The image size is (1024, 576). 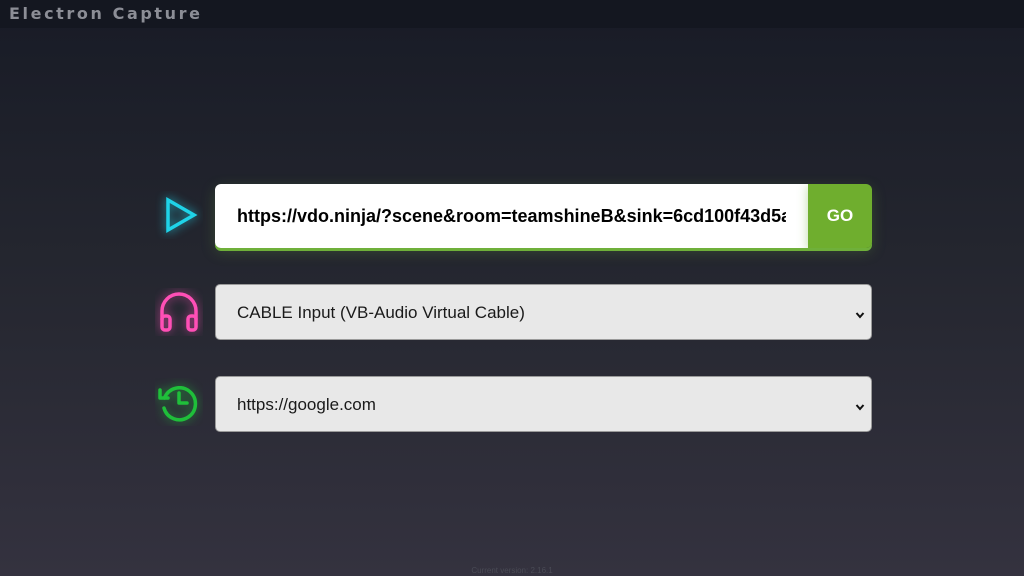 What do you see at coordinates (512, 570) in the screenshot?
I see `version-label: Current version: 2.16.1` at bounding box center [512, 570].